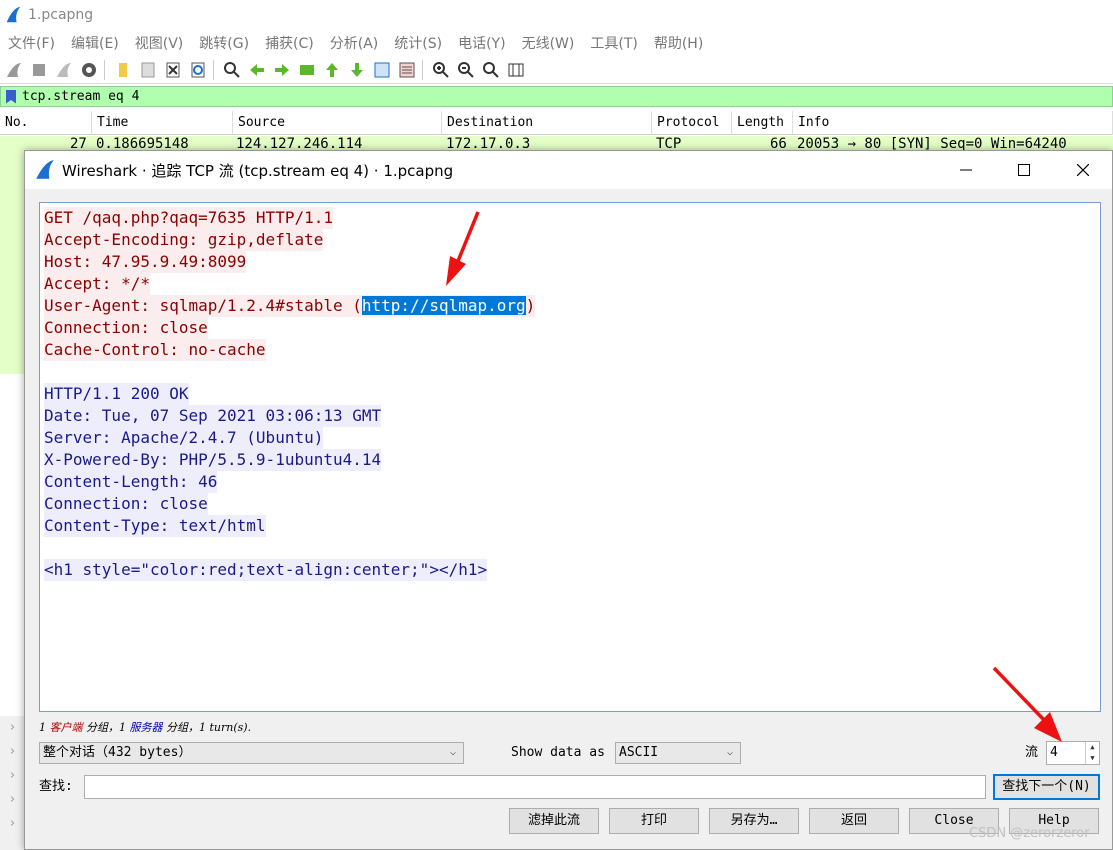 The height and width of the screenshot is (850, 1113). What do you see at coordinates (97, 284) in the screenshot?
I see `client-text: Accept: */*` at bounding box center [97, 284].